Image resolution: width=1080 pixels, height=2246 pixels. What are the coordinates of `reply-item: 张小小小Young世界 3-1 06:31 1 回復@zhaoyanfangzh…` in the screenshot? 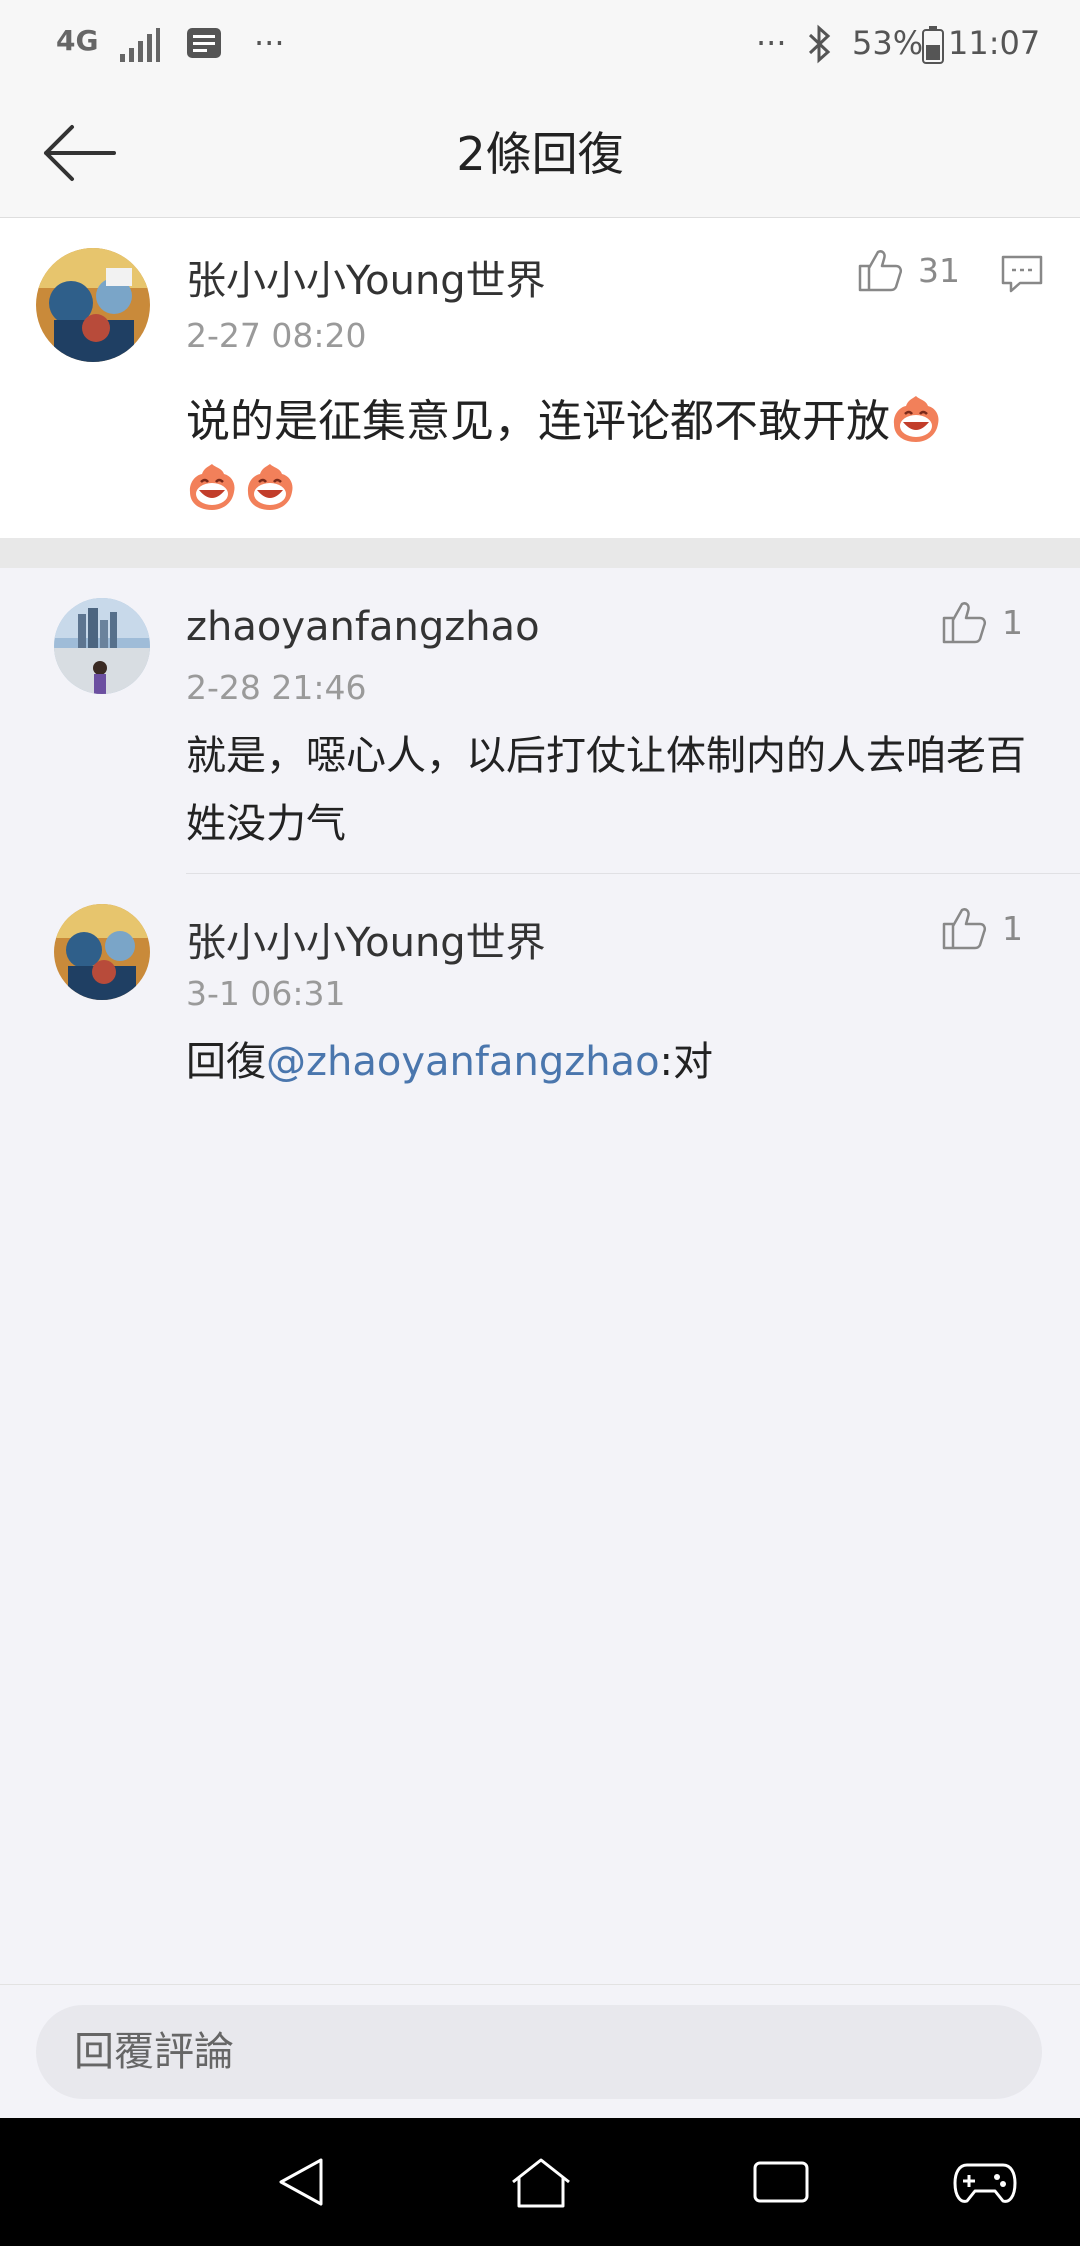 It's located at (540, 994).